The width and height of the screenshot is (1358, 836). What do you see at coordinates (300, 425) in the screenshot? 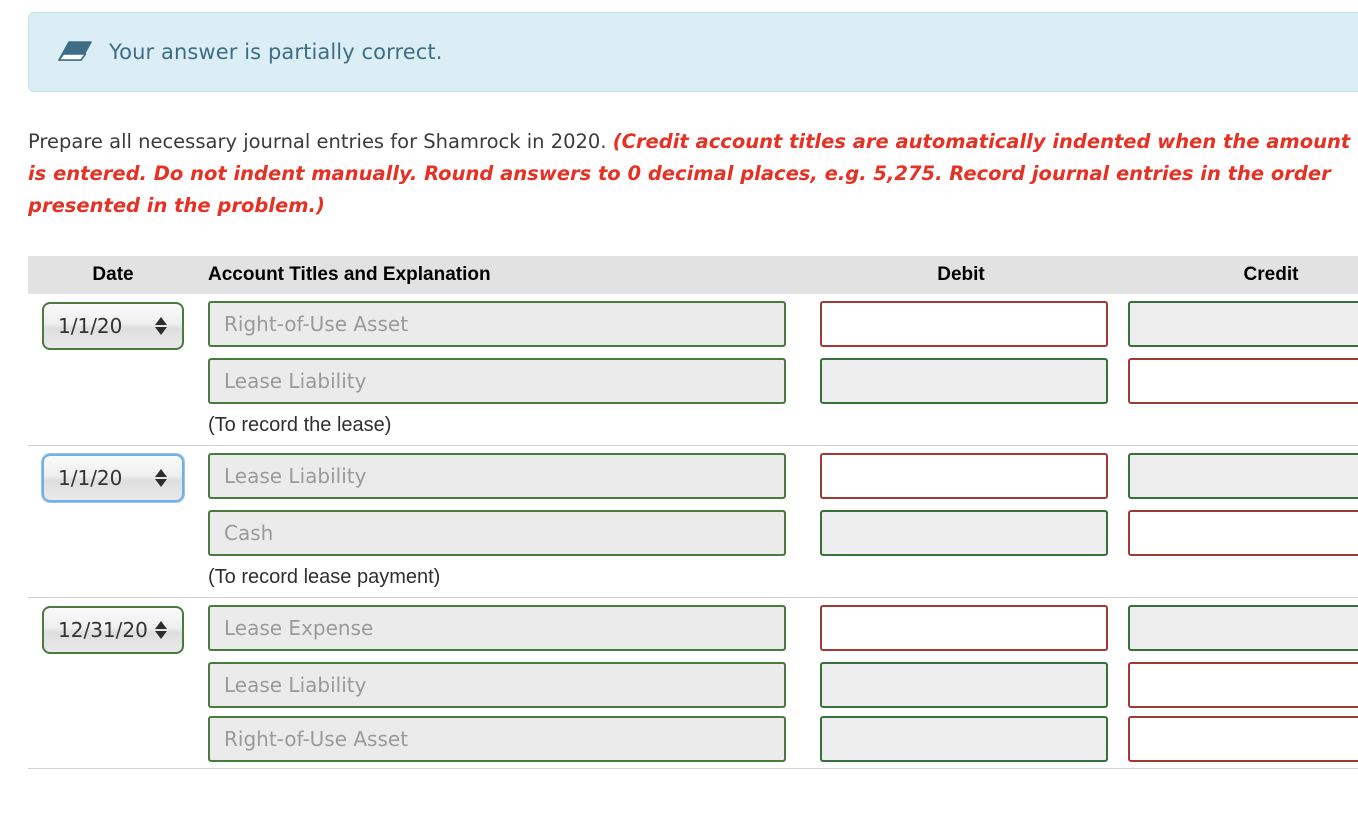
I see `entry-explanation: (To record the lease)` at bounding box center [300, 425].